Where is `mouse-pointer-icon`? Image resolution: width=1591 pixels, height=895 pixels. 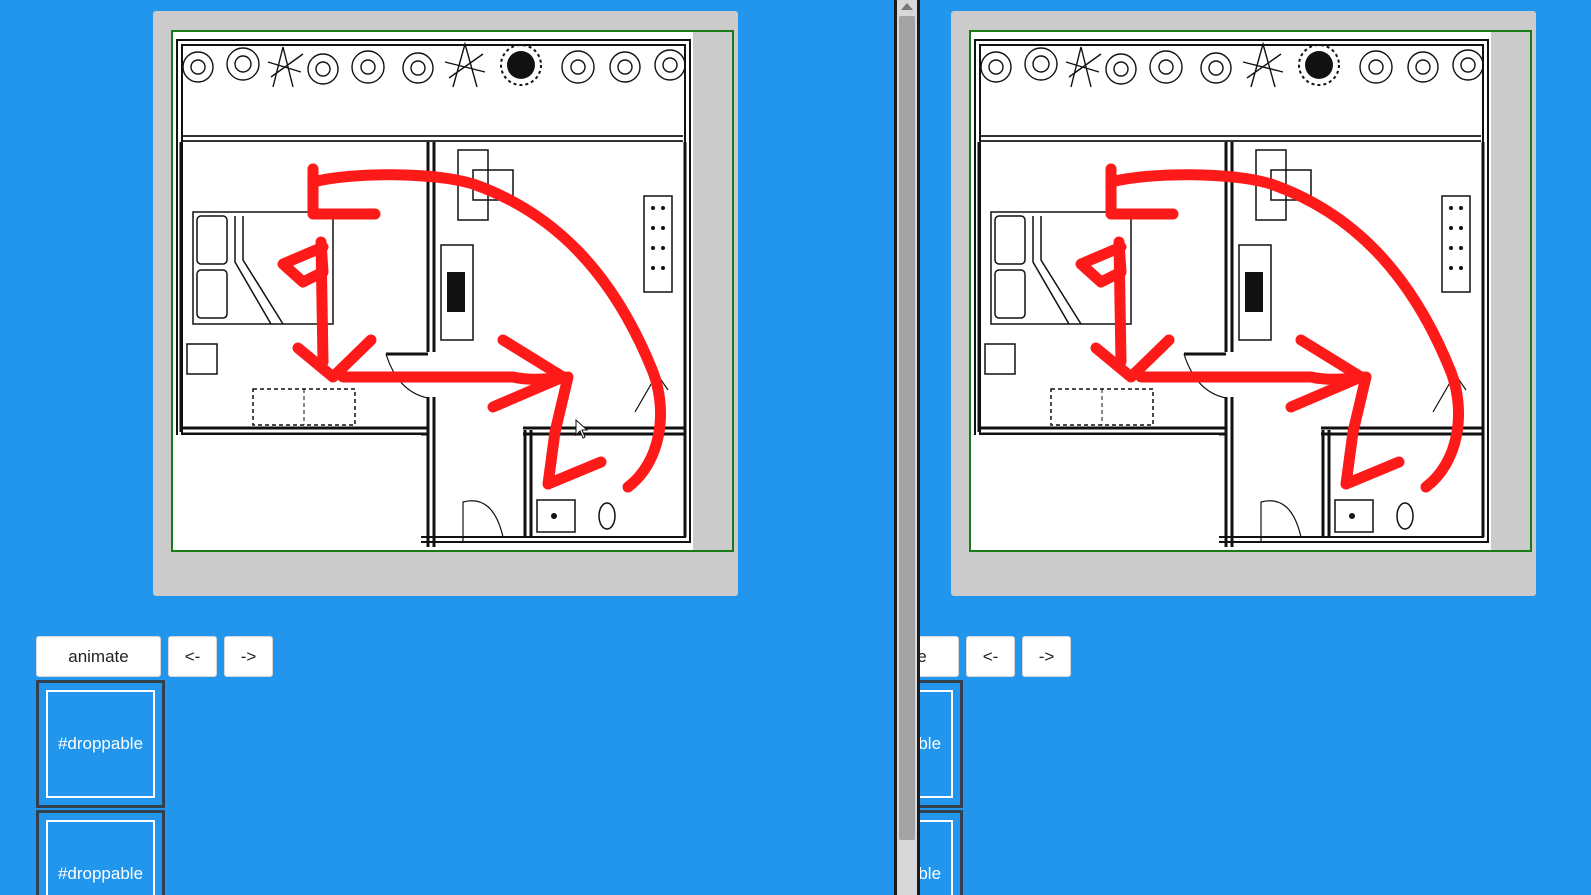
mouse-pointer-icon is located at coordinates (582, 429).